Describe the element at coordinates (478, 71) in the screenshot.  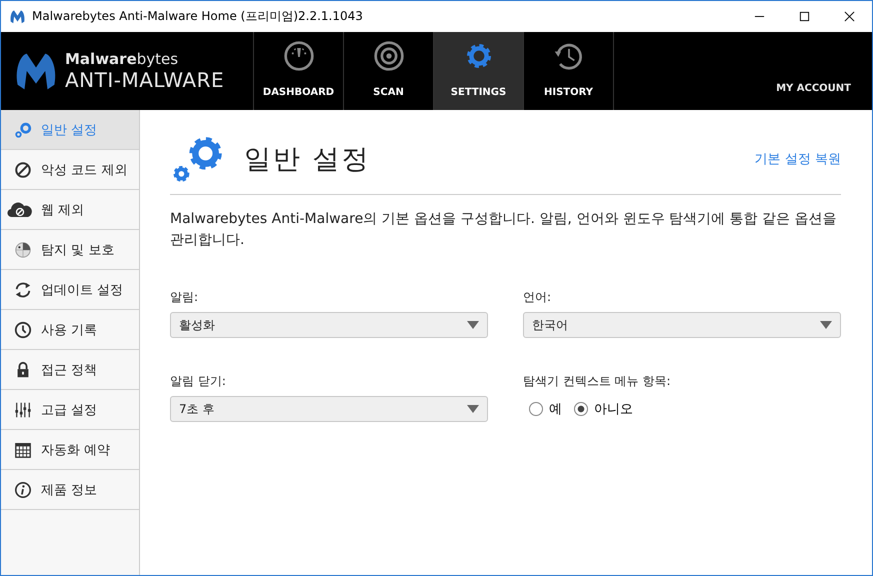
I see `nav-tab: SETTINGS` at that location.